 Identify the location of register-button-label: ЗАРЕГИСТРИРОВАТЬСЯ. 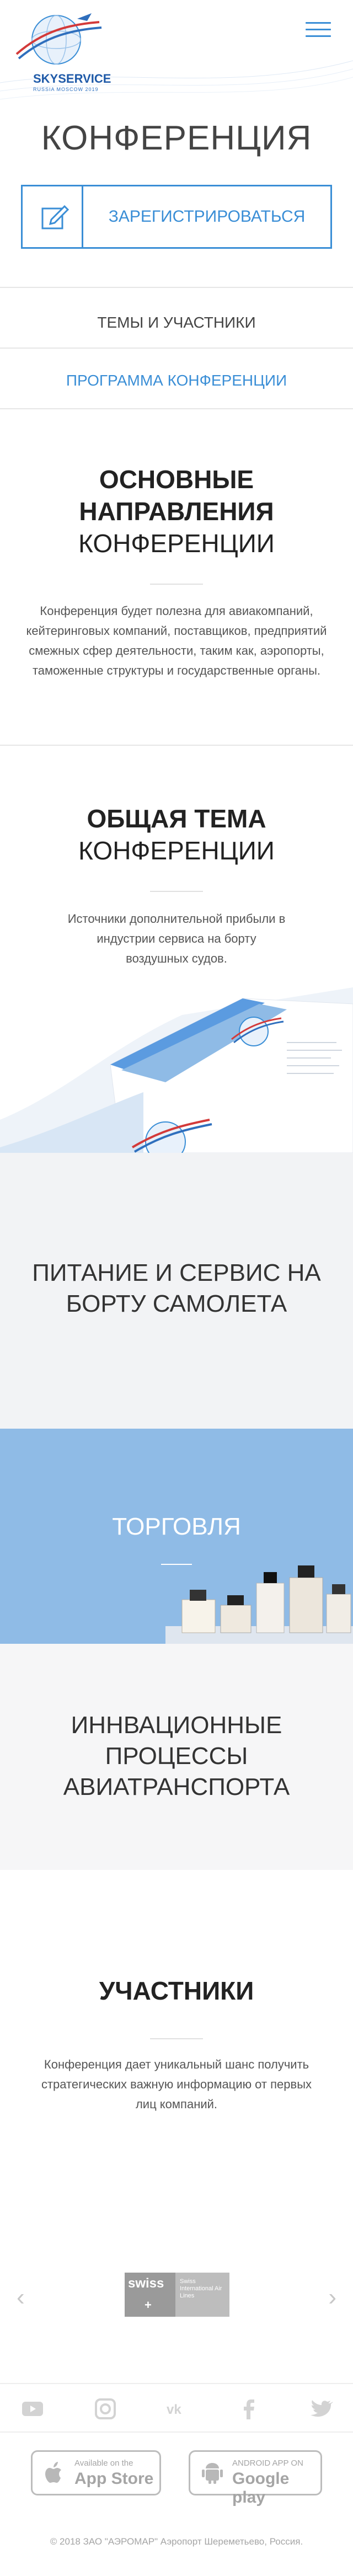
(207, 216).